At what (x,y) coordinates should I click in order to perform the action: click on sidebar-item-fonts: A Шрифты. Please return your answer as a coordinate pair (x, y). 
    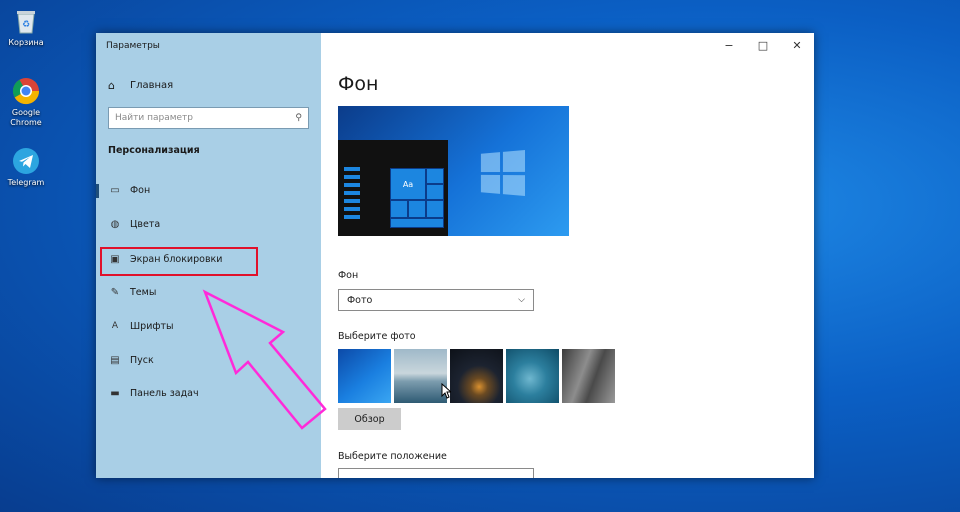
    Looking at the image, I should click on (208, 326).